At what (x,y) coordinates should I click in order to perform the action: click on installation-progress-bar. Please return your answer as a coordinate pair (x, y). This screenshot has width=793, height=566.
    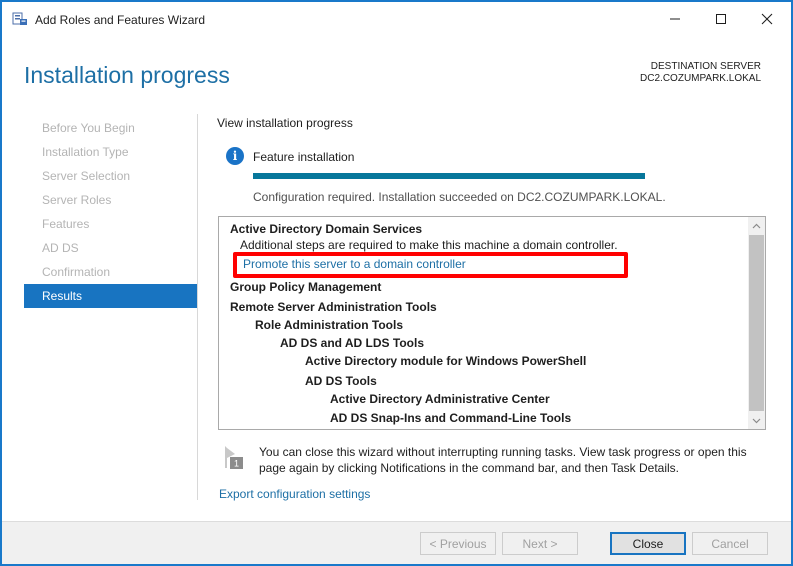
    Looking at the image, I should click on (449, 176).